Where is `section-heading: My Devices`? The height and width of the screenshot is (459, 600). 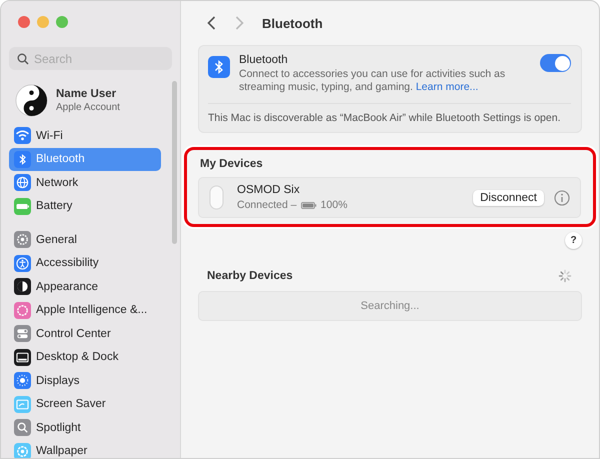 section-heading: My Devices is located at coordinates (231, 164).